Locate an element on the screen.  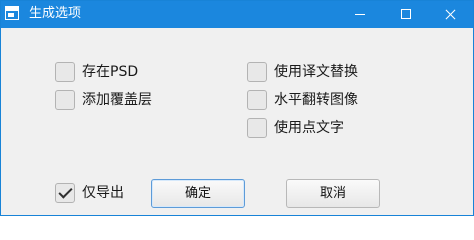
close-icon is located at coordinates (450, 14).